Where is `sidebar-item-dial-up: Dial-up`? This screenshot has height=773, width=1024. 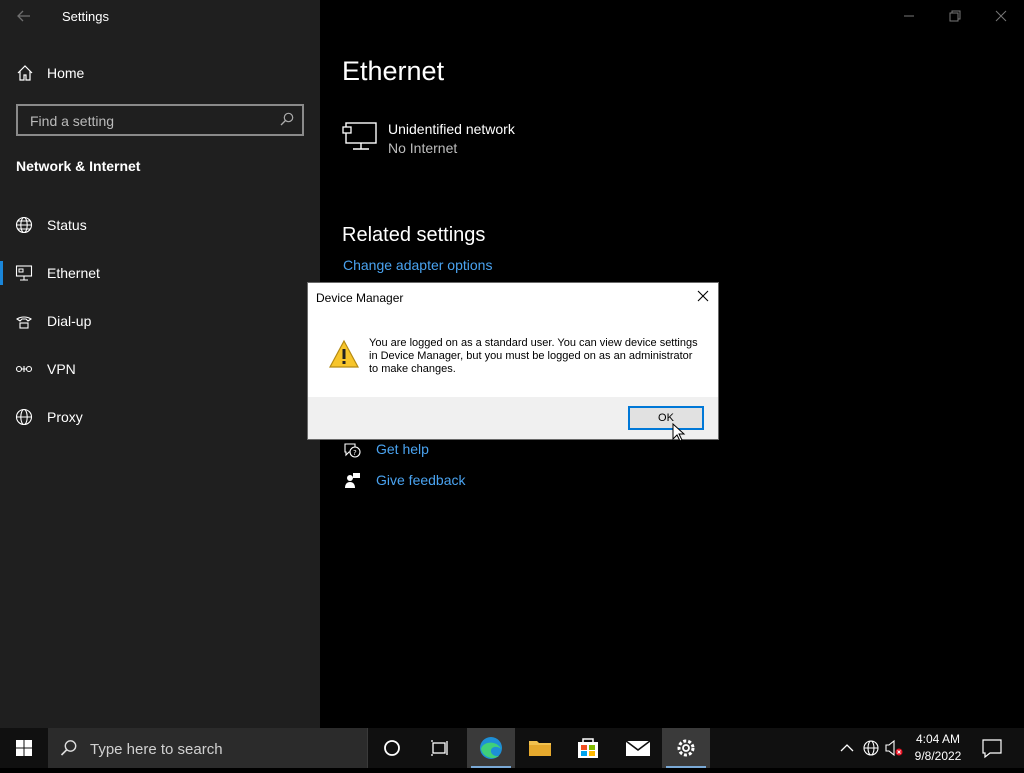
sidebar-item-dial-up: Dial-up is located at coordinates (160, 321).